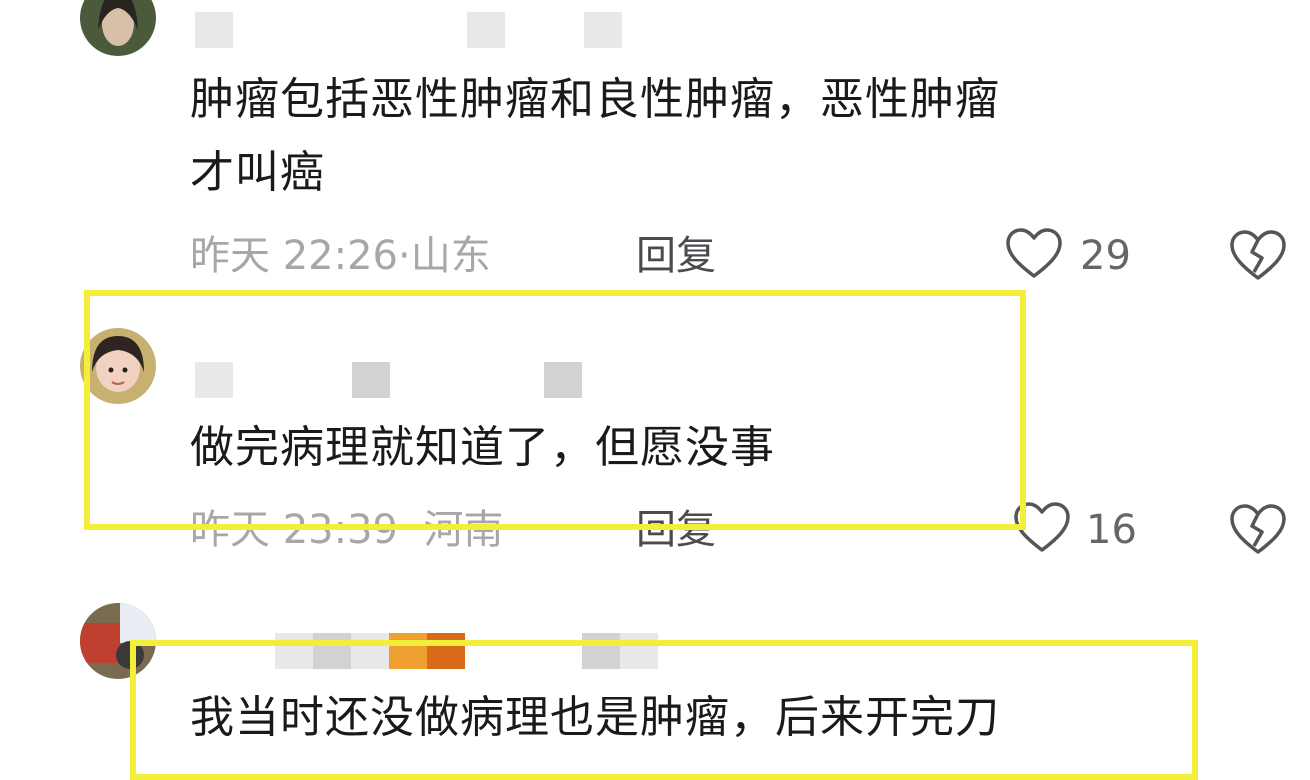 This screenshot has height=780, width=1310. What do you see at coordinates (595, 99) in the screenshot?
I see `comment-text: 肿瘤包括恶性肿瘤和良性肿瘤，恶性肿瘤` at bounding box center [595, 99].